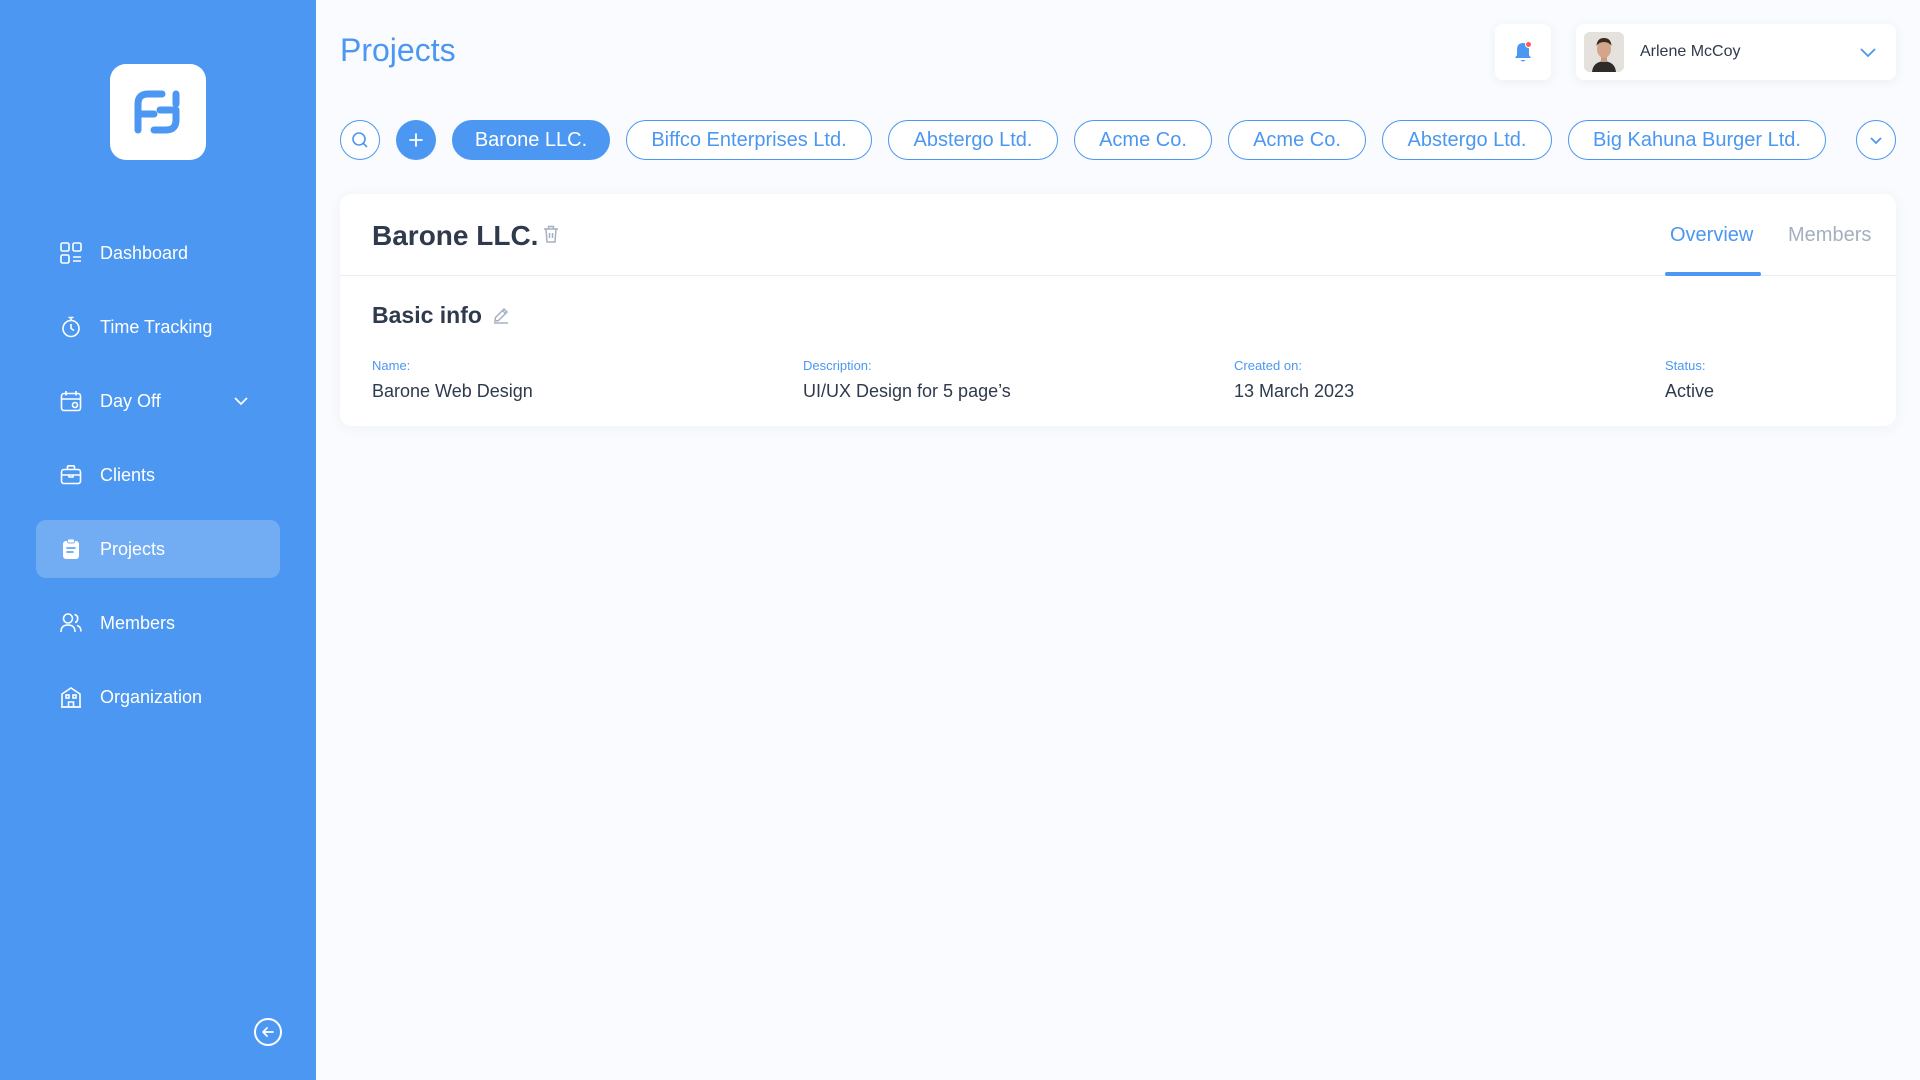  What do you see at coordinates (71, 549) in the screenshot?
I see `clipboard-icon` at bounding box center [71, 549].